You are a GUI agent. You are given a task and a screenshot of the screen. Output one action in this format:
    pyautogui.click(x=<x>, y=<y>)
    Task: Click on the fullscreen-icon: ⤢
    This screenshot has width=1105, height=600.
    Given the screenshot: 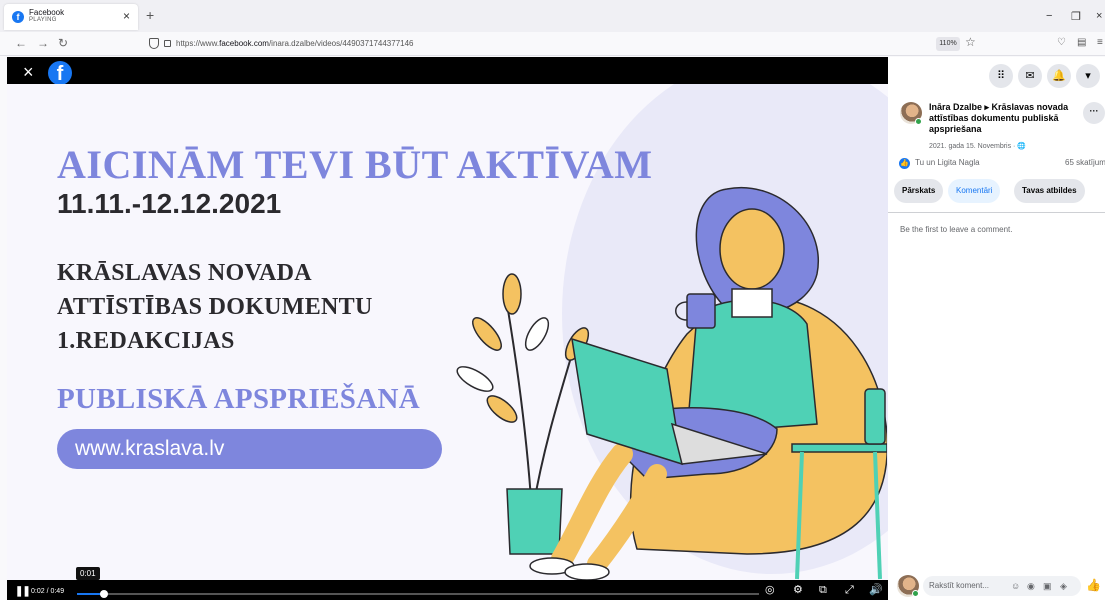 What is the action you would take?
    pyautogui.click(x=849, y=590)
    